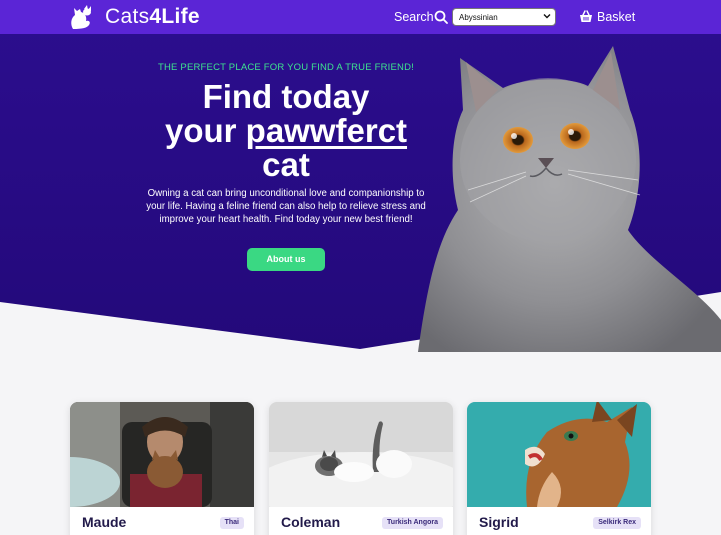 The height and width of the screenshot is (535, 721). What do you see at coordinates (200, 130) in the screenshot?
I see `headline-your: your` at bounding box center [200, 130].